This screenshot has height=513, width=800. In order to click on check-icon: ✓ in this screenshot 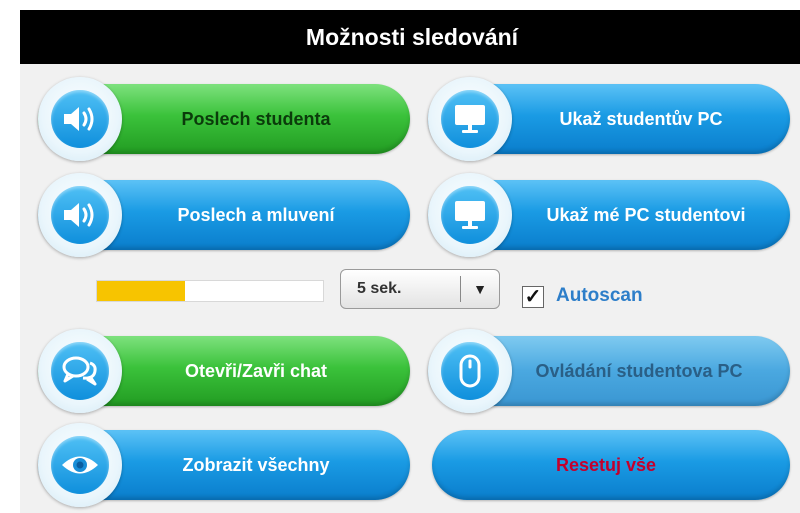, I will do `click(533, 297)`.